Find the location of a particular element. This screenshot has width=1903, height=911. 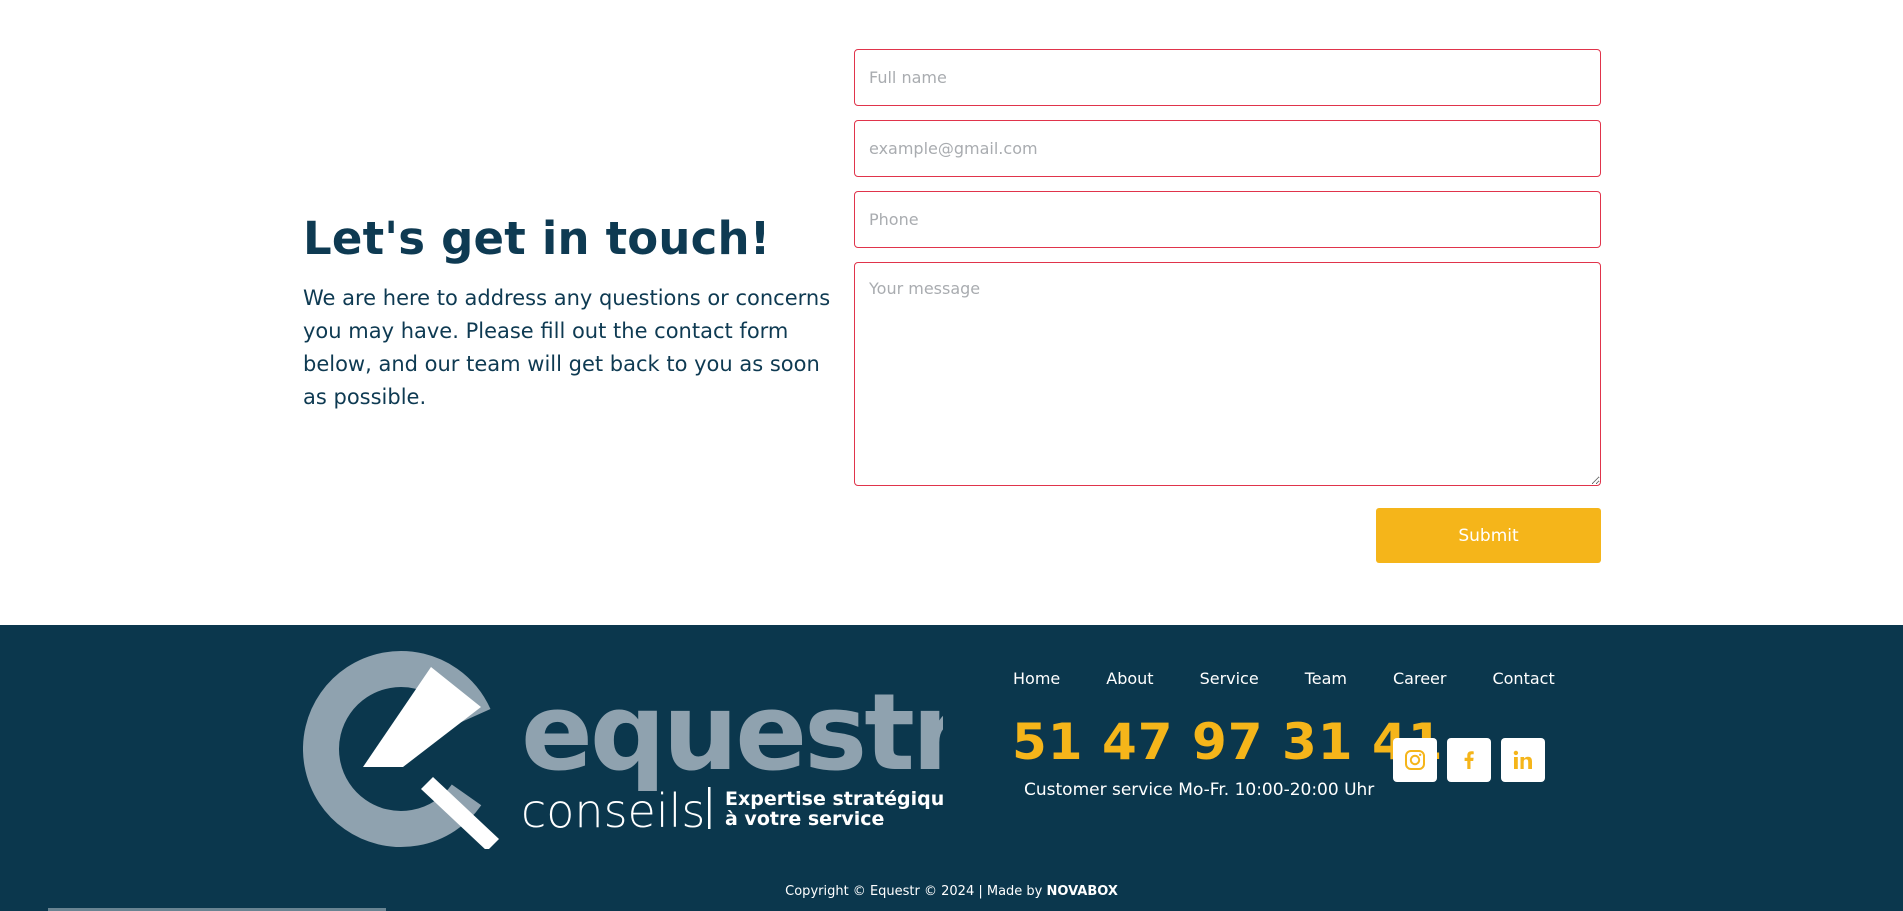

logo-divider is located at coordinates (709, 808).